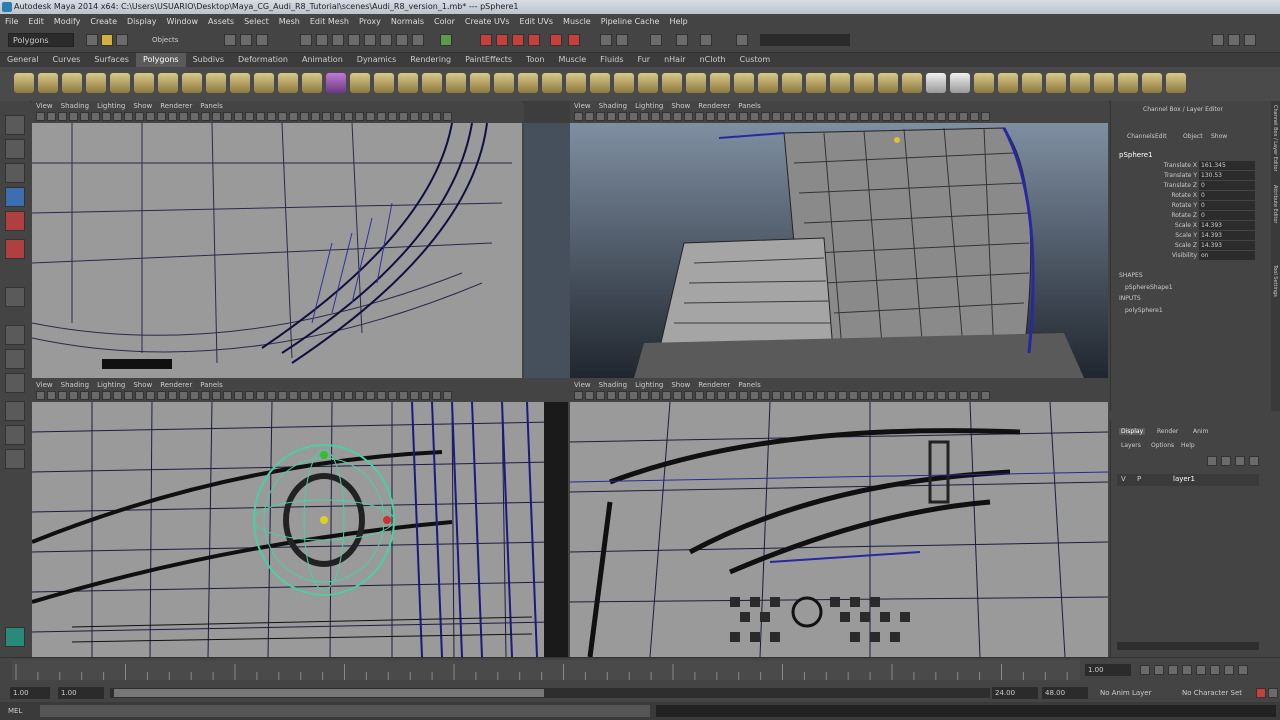 The height and width of the screenshot is (720, 1280). Describe the element at coordinates (577, 22) in the screenshot. I see `menu-muscle: Muscle` at that location.